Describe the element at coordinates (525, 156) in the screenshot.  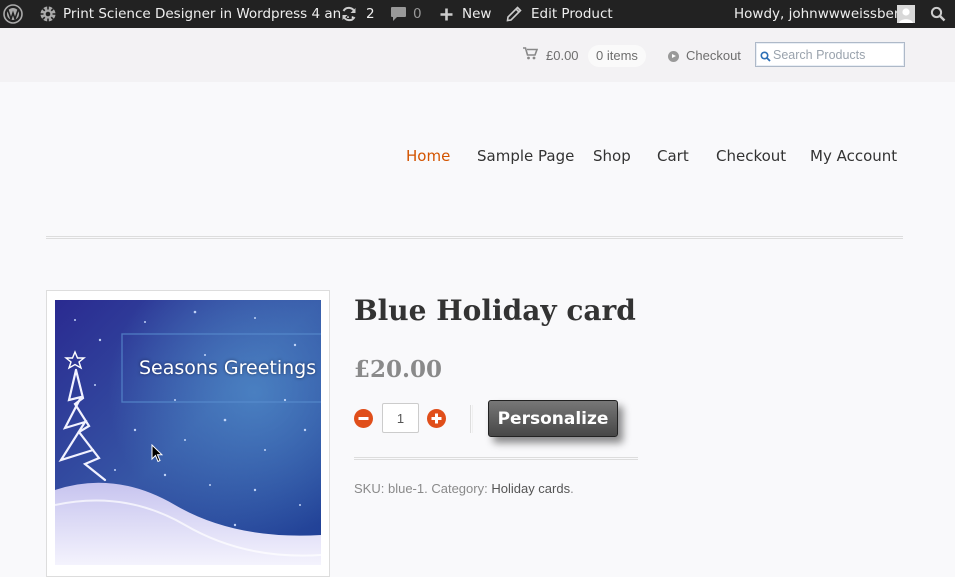
I see `nav-sample-page: Sample Page` at that location.